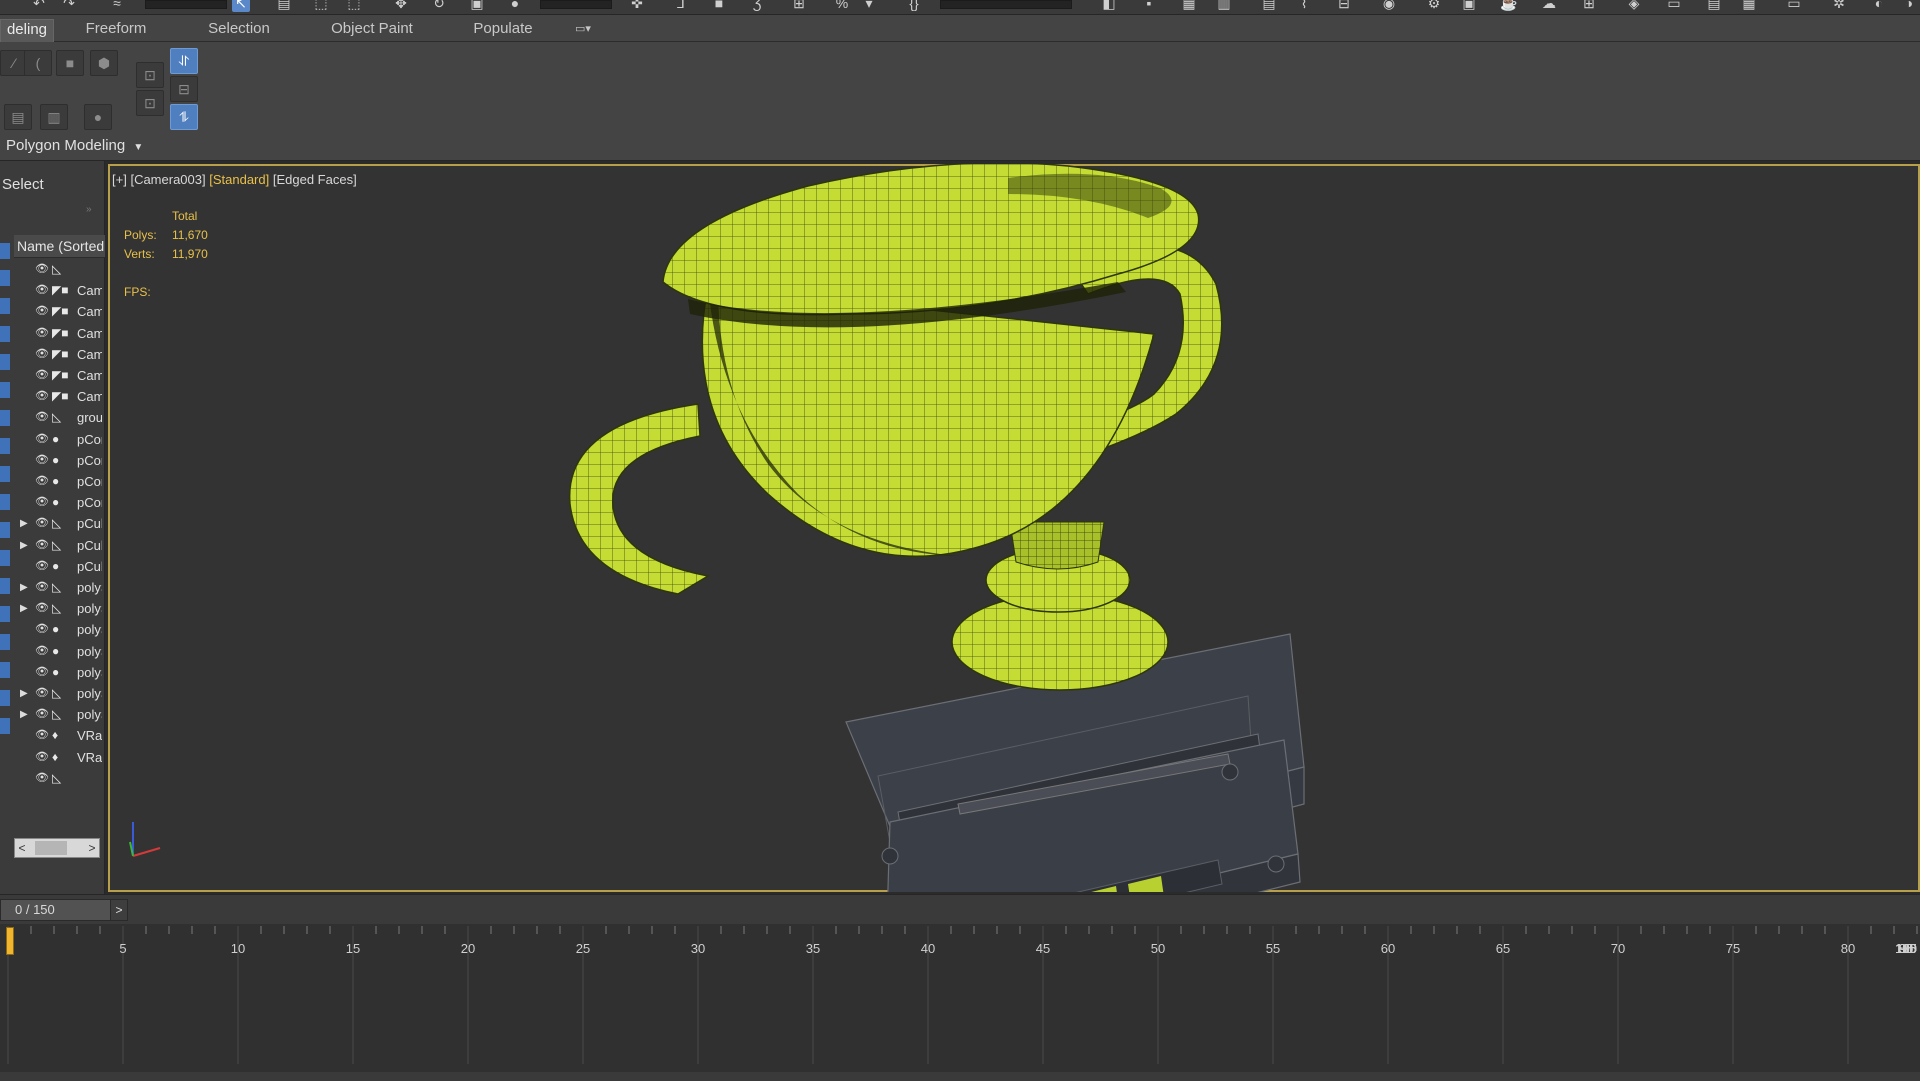 This screenshot has width=1920, height=1081. What do you see at coordinates (58, 460) in the screenshot?
I see `list-item: 👁● pCone2` at bounding box center [58, 460].